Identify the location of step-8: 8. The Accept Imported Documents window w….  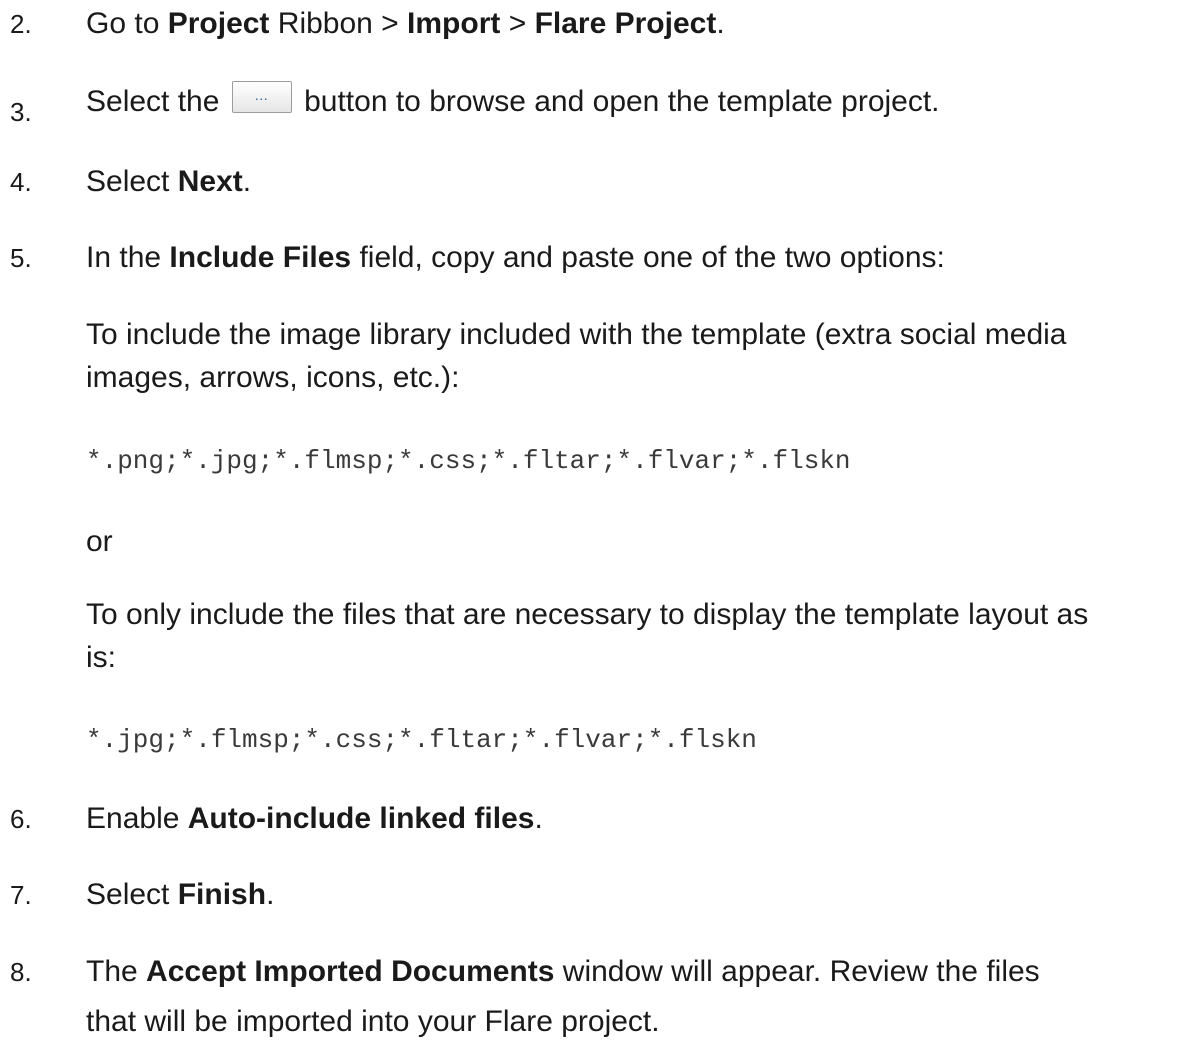
(601, 972).